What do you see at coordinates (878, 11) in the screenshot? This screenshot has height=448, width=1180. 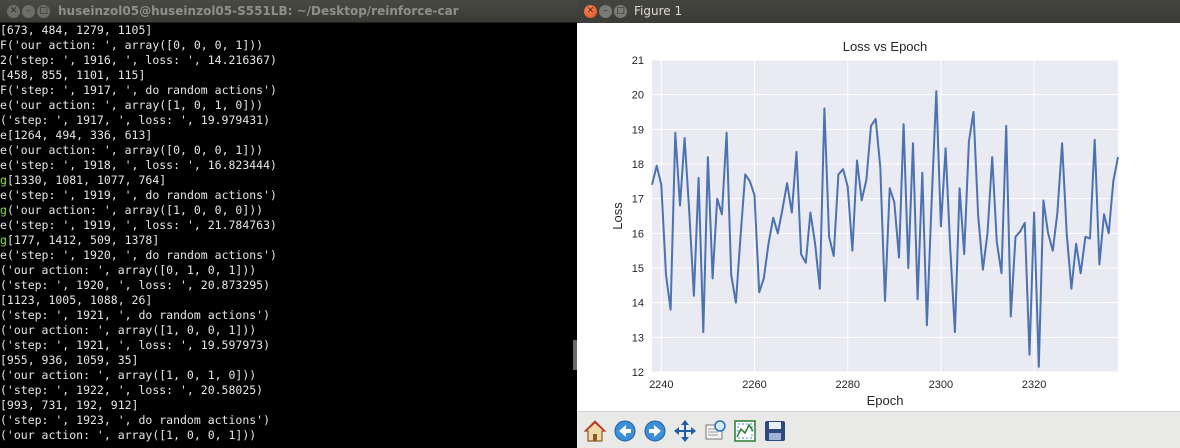 I see `figure-titlebar: ✕ – □ Figure 1` at bounding box center [878, 11].